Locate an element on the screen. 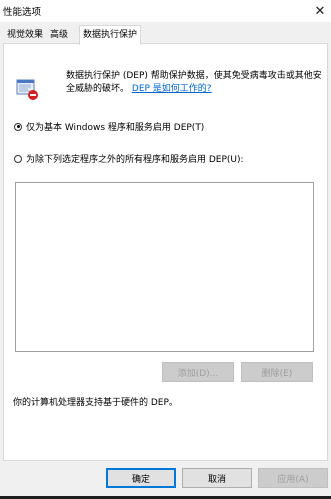 This screenshot has width=331, height=499. cancel-button: 取消 is located at coordinates (217, 478).